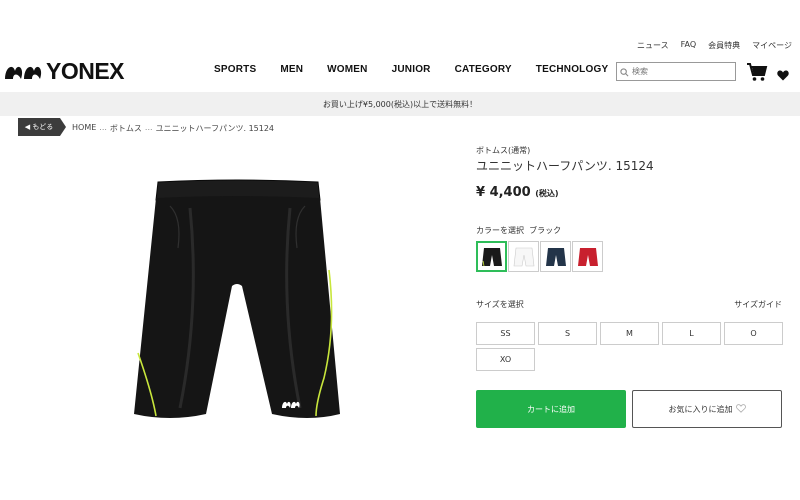 This screenshot has width=800, height=500. I want to click on price-tax-label: (税込), so click(547, 193).